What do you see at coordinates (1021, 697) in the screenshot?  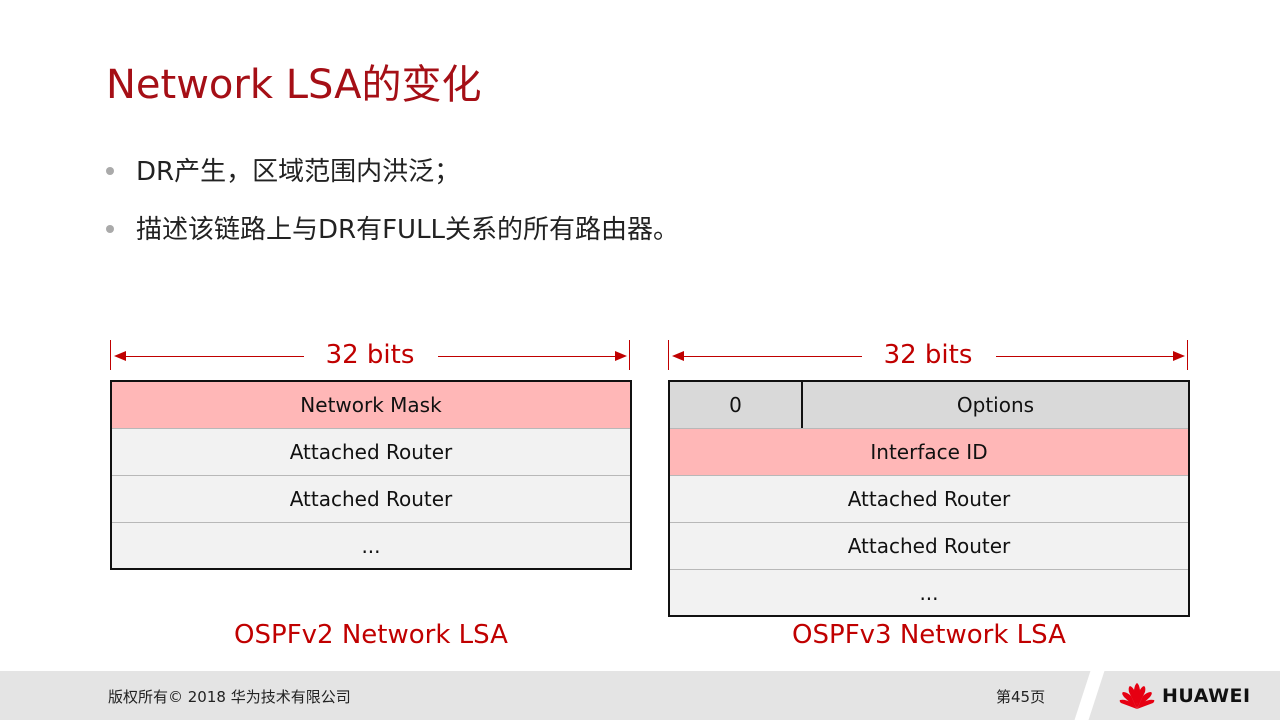 I see `page-number: 第45页` at bounding box center [1021, 697].